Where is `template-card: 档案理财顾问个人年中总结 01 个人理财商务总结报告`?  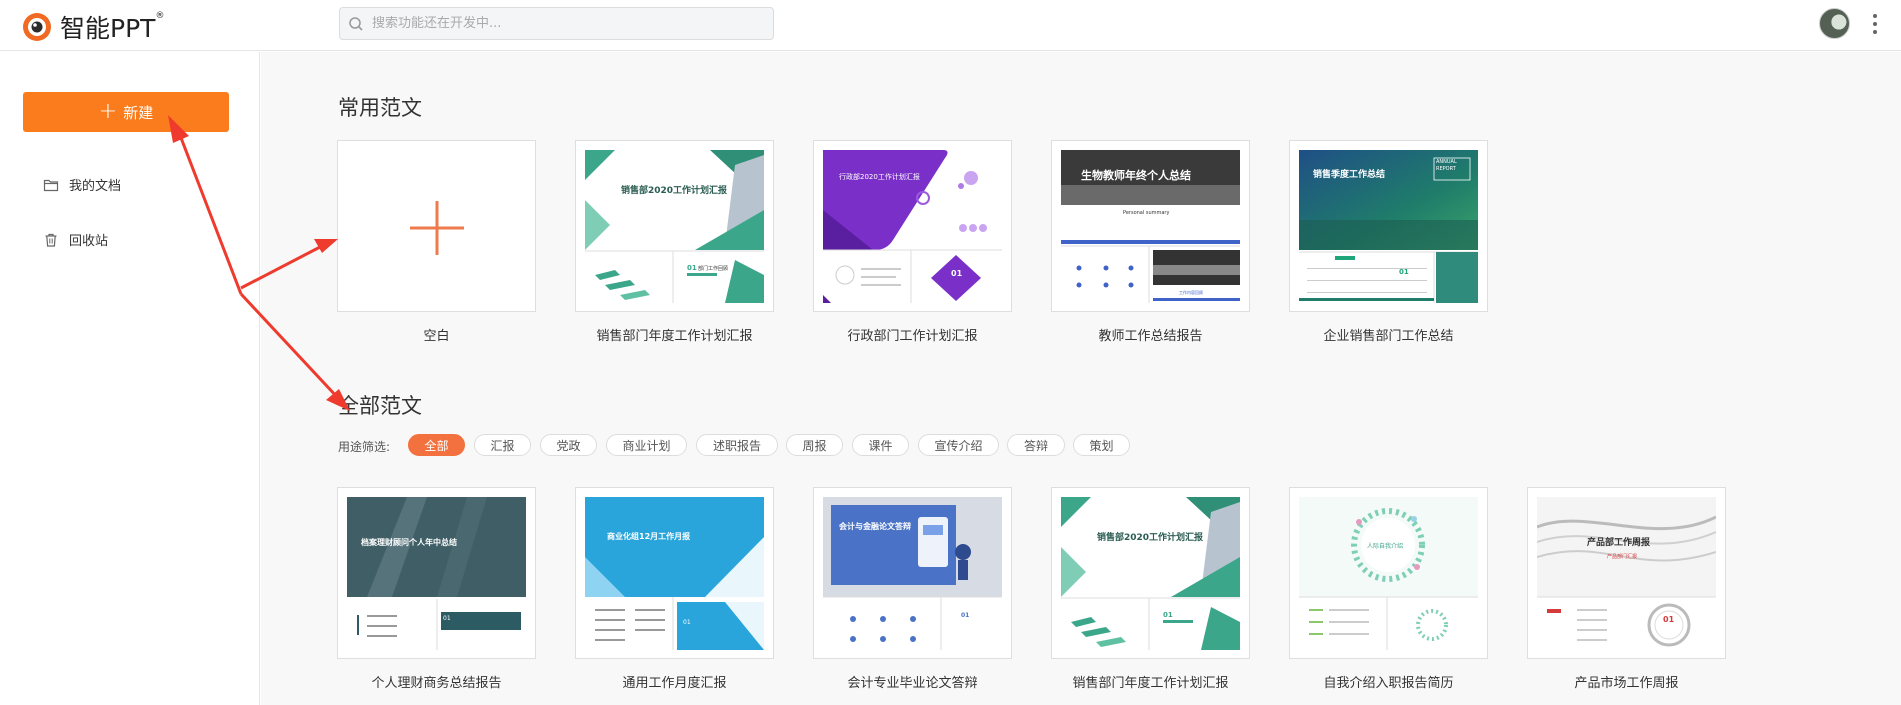 template-card: 档案理财顾问个人年中总结 01 个人理财商务总结报告 is located at coordinates (436, 589).